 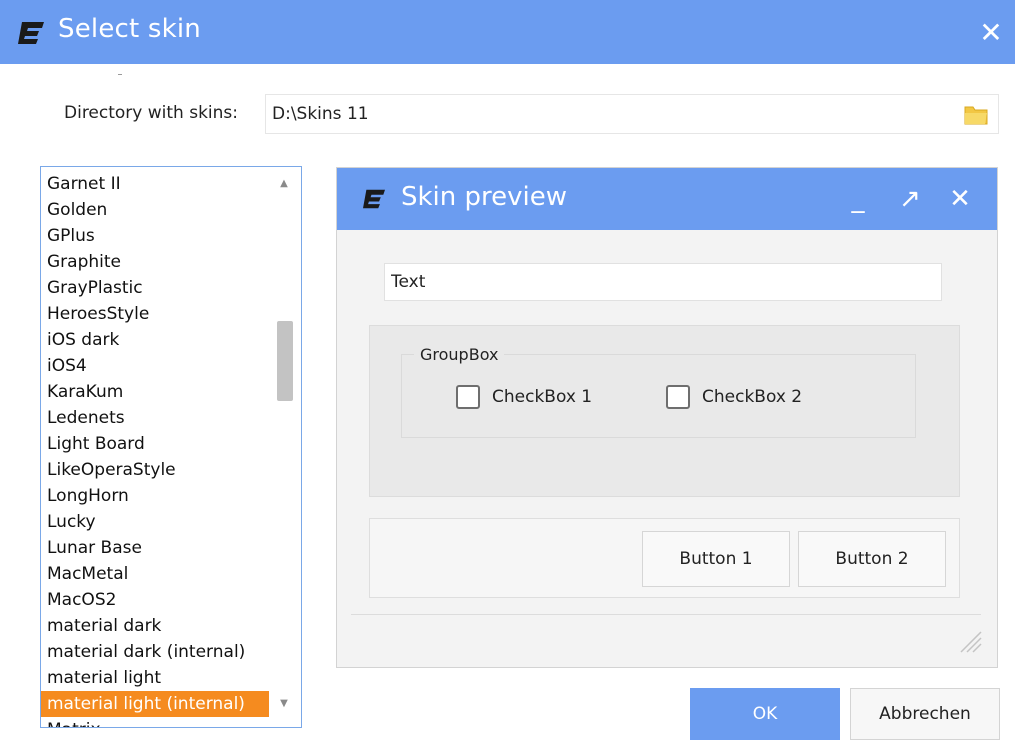 What do you see at coordinates (151, 113) in the screenshot?
I see `directory-label: Directory with skins:` at bounding box center [151, 113].